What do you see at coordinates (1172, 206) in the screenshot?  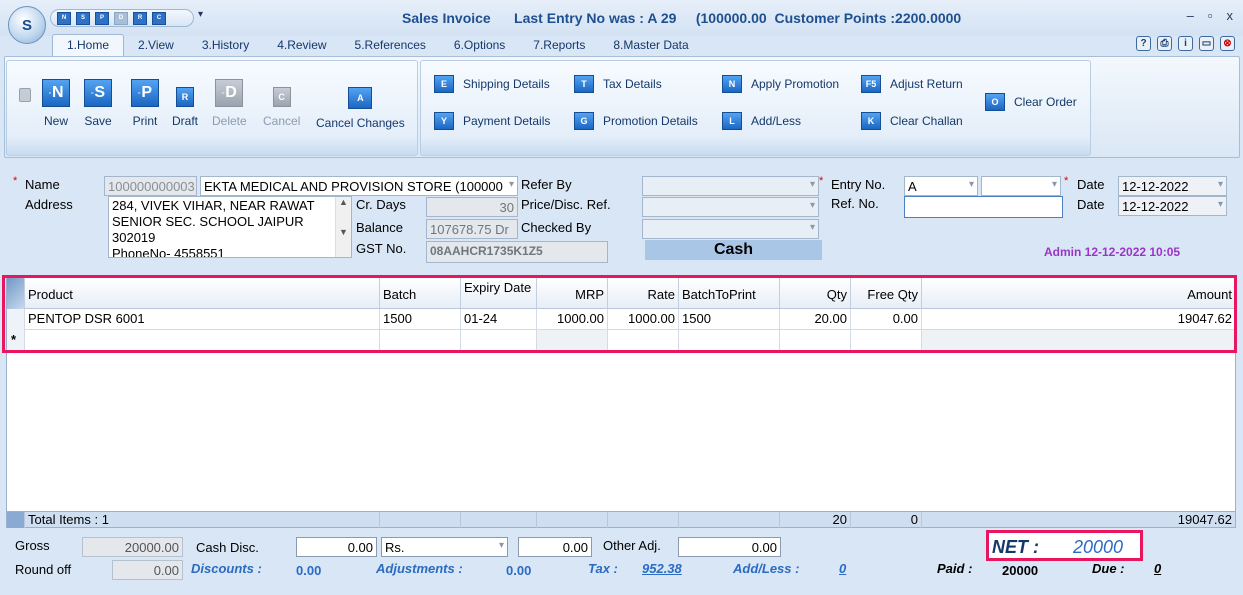 I see `ref-date-picker: 12-12-2022` at bounding box center [1172, 206].